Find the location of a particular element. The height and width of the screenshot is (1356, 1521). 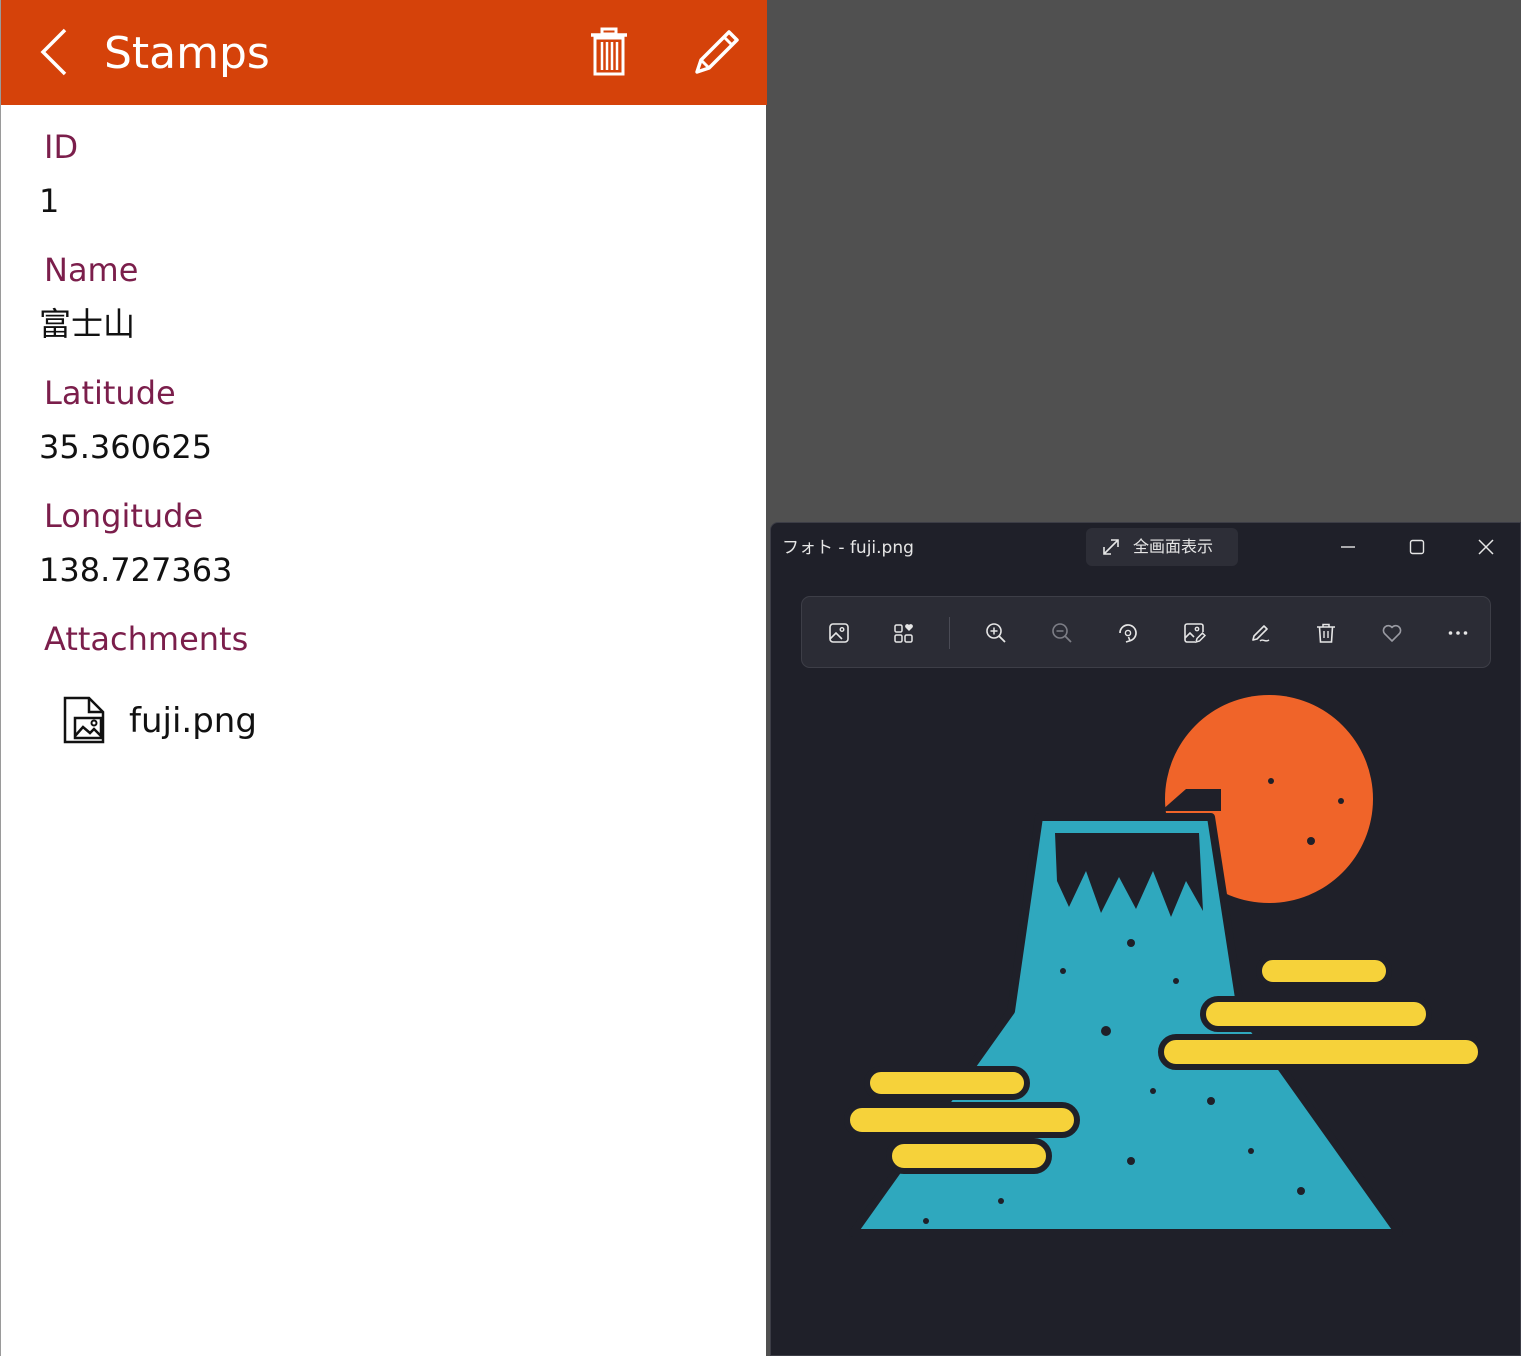

pencil-icon is located at coordinates (717, 52).